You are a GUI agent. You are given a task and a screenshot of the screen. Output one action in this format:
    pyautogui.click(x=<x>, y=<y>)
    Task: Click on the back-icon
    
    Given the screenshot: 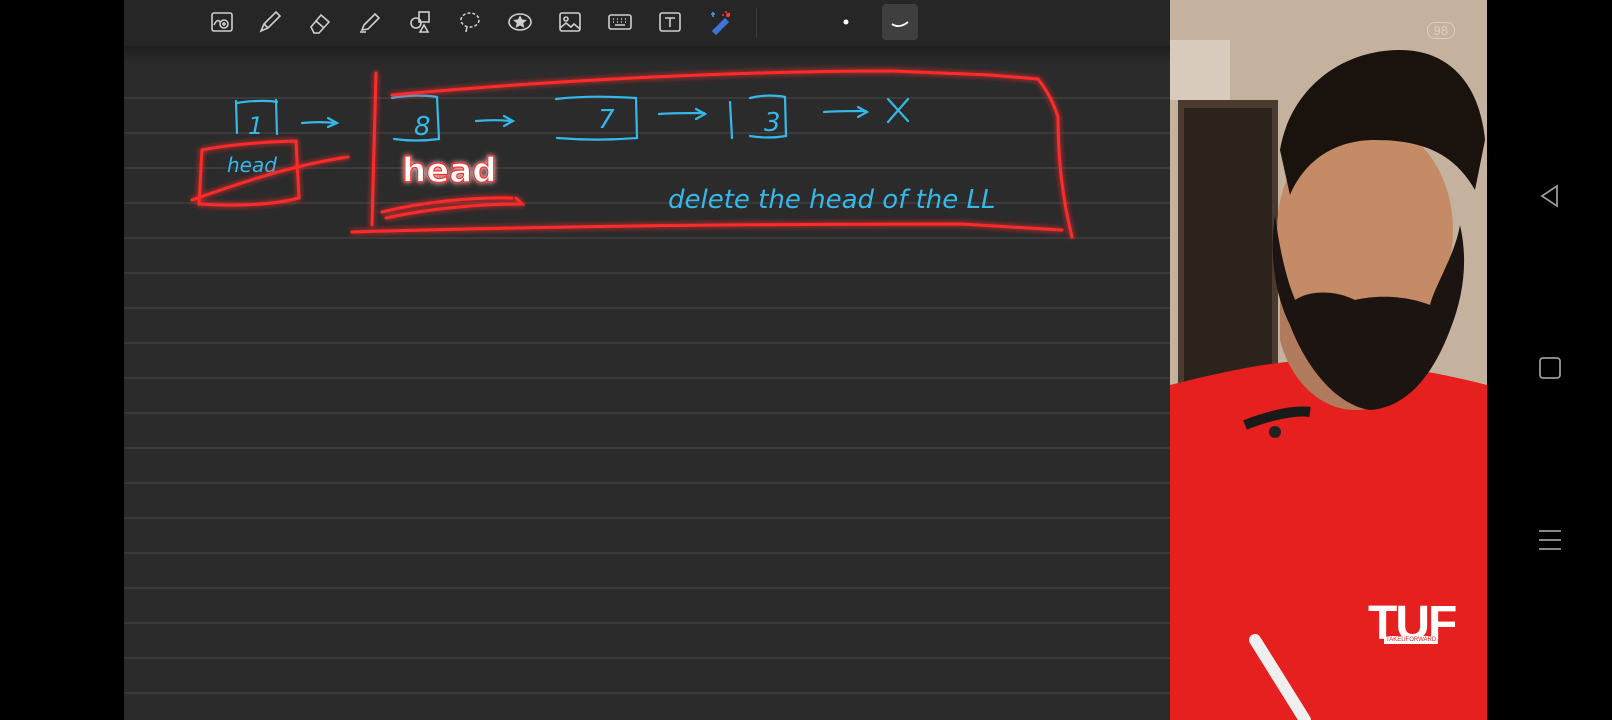 What is the action you would take?
    pyautogui.click(x=1549, y=196)
    